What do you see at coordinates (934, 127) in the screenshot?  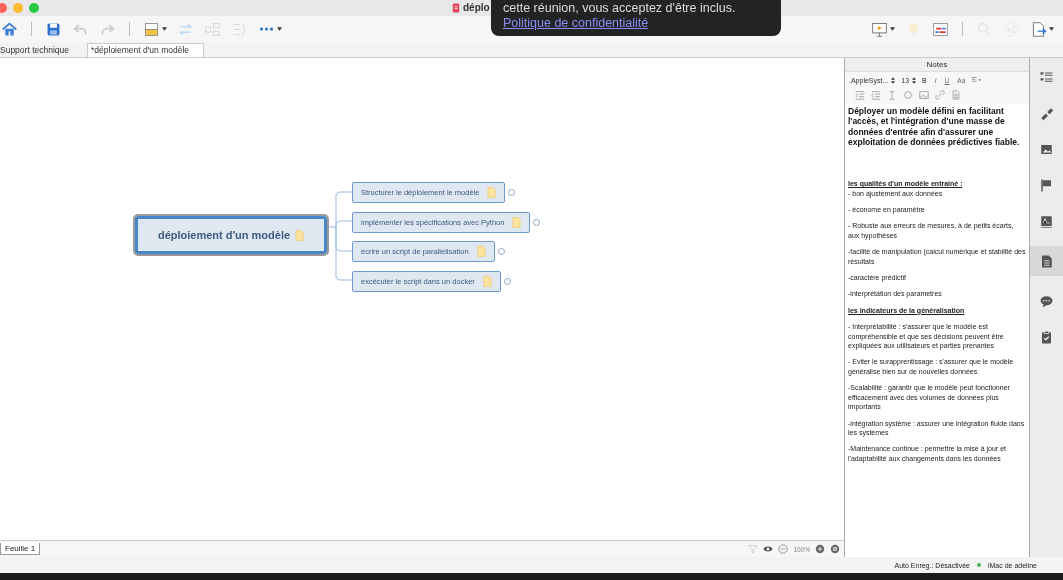 I see `note-paragraph: Déployer un modèle défini en facilitant l'accès, et l'intégration d'une masse de données d'entrée afin d'assurer une exploitation de données prédictives fiable.` at bounding box center [934, 127].